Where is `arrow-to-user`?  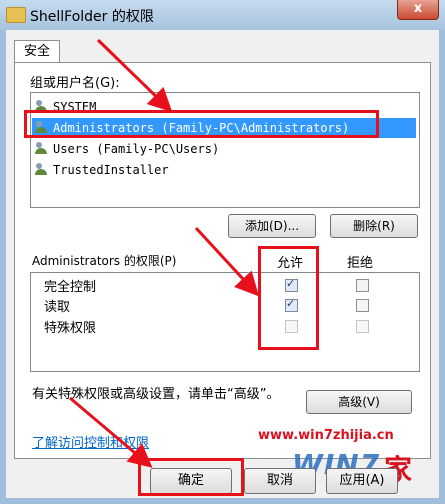 arrow-to-user is located at coordinates (134, 75).